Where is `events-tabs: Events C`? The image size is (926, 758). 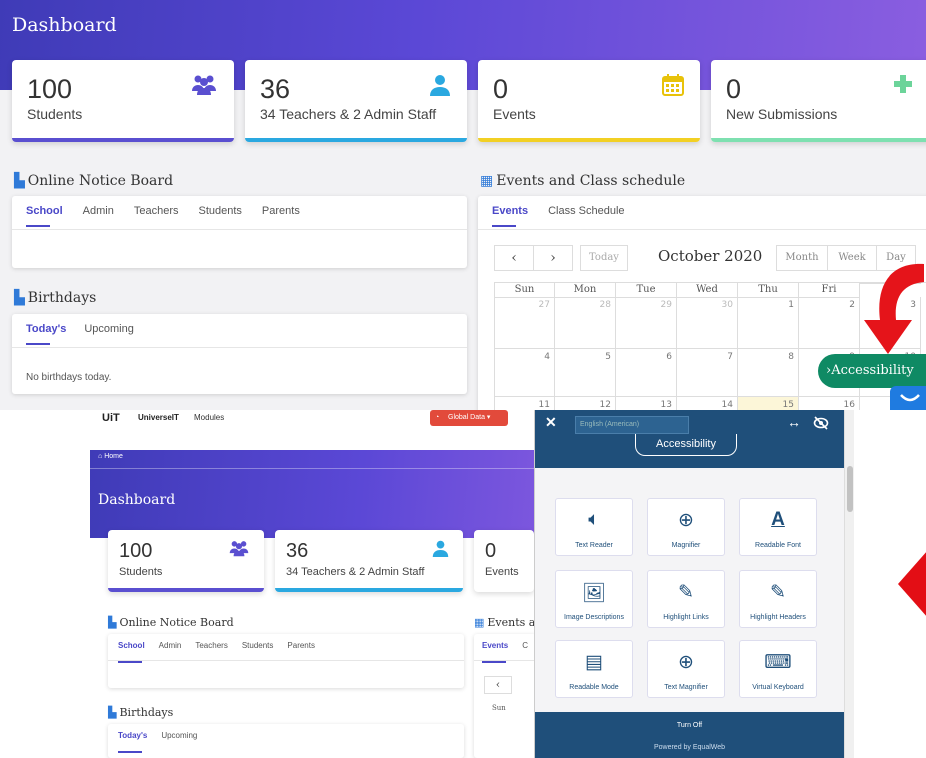
events-tabs: Events C is located at coordinates (505, 652).